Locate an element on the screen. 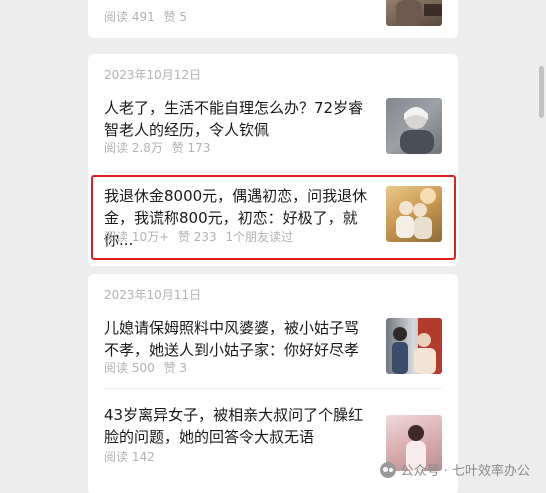 The image size is (546, 493). date-header: 2023年10月11日 is located at coordinates (153, 295).